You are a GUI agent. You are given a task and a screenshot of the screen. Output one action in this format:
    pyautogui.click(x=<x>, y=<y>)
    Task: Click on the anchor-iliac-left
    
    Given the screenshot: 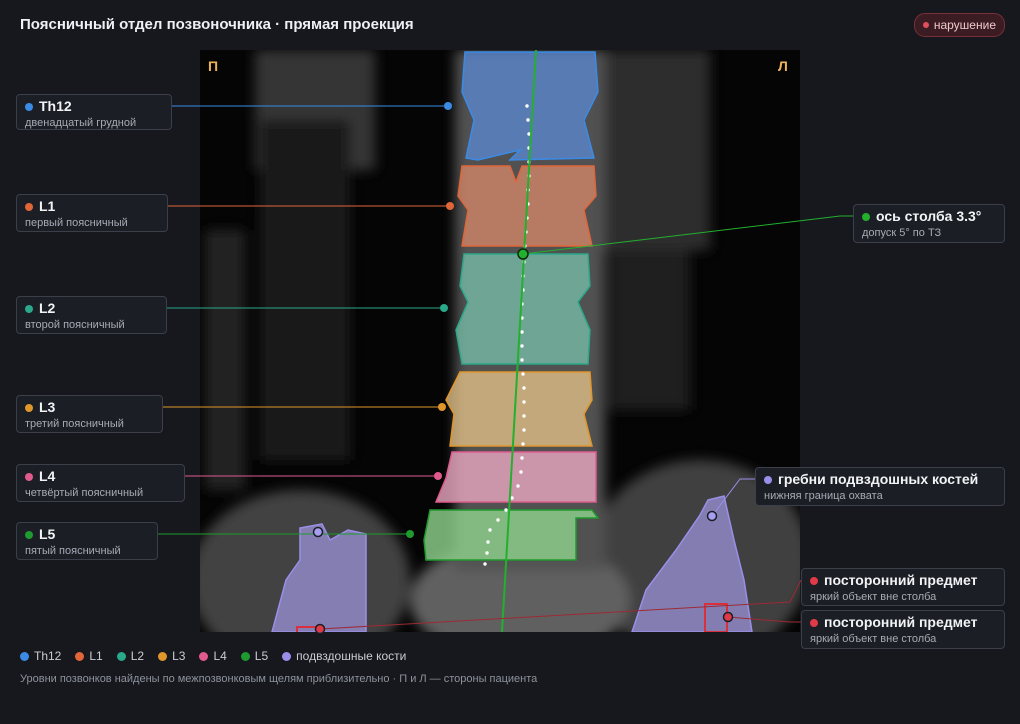 What is the action you would take?
    pyautogui.click(x=712, y=516)
    